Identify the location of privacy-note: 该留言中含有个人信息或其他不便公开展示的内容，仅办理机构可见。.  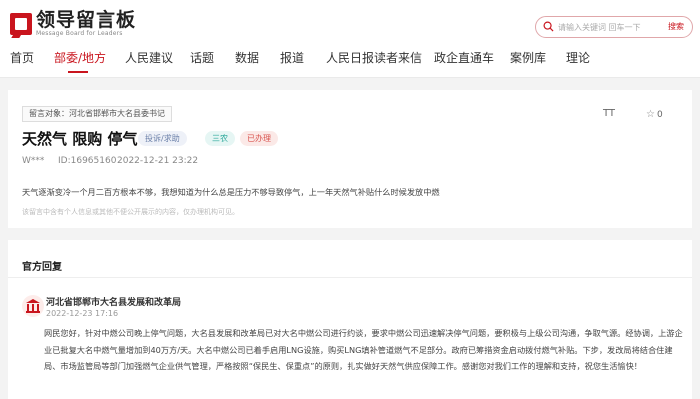
(130, 212).